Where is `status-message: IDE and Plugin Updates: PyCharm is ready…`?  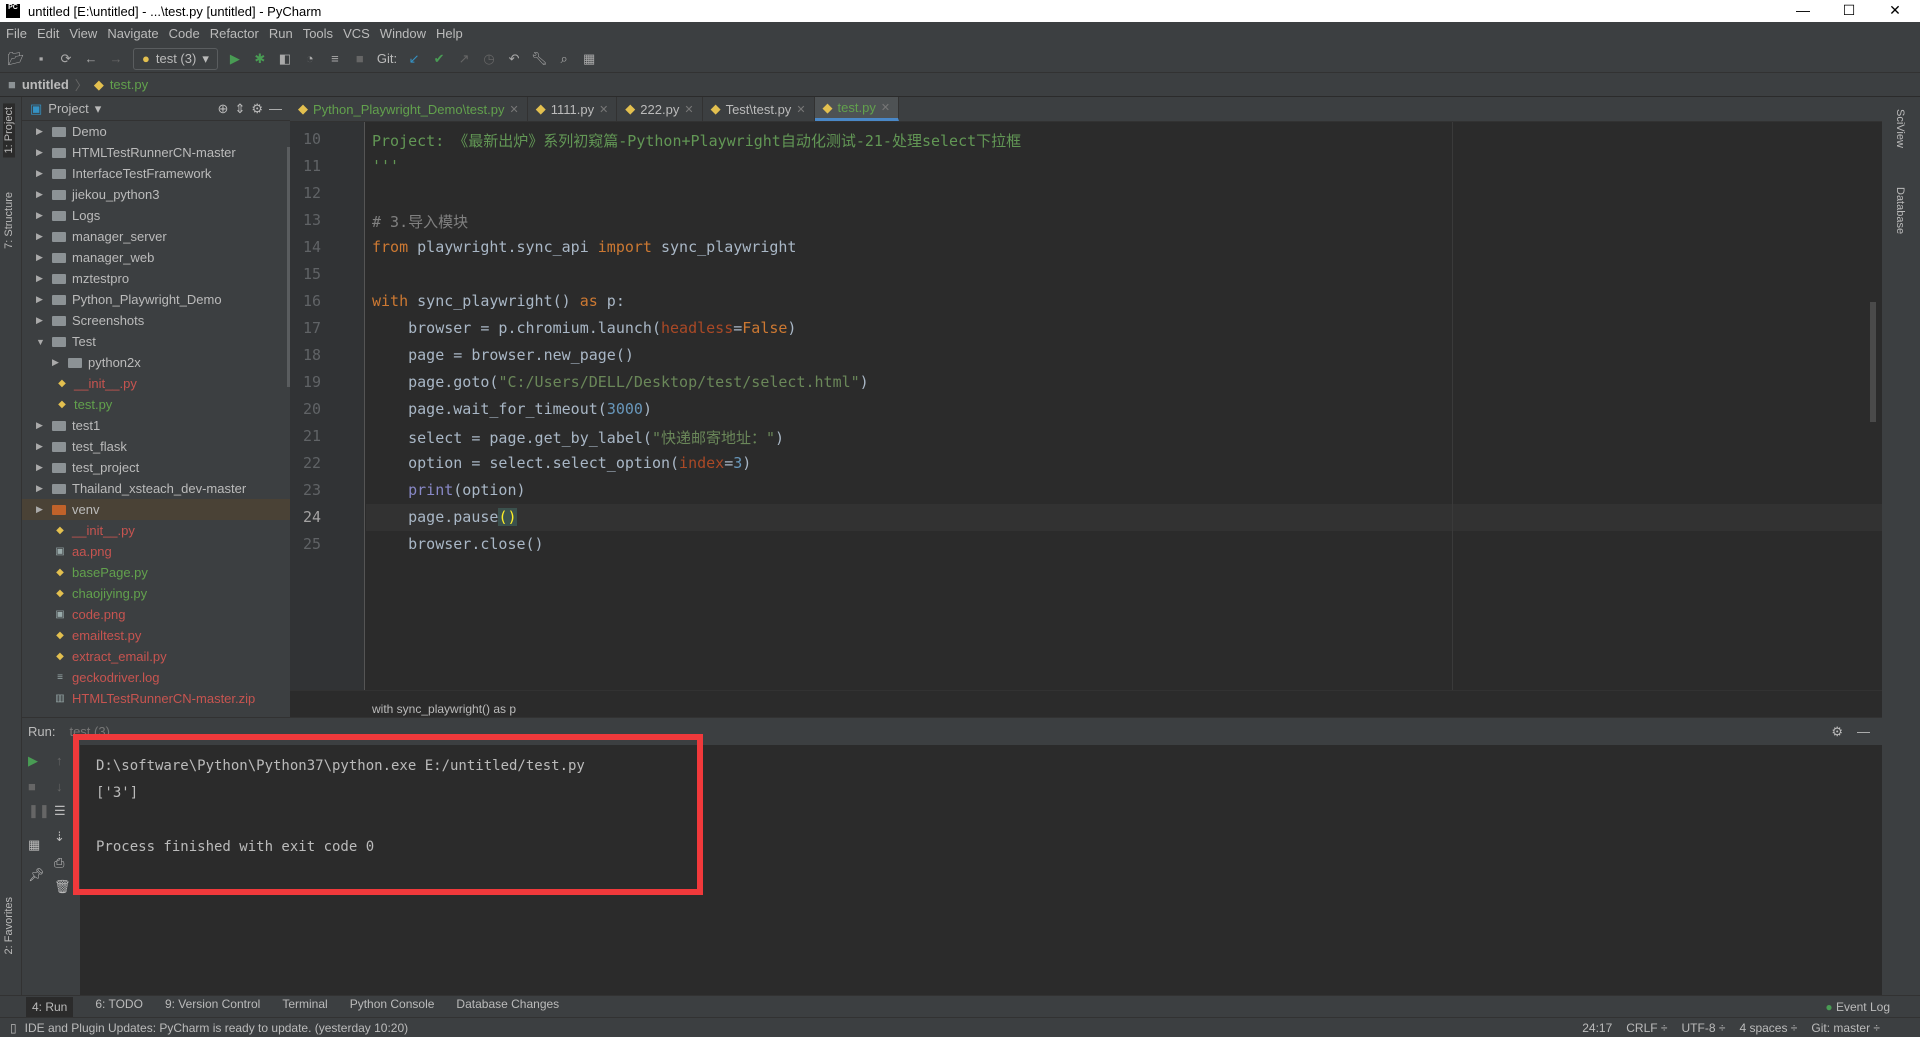 status-message: IDE and Plugin Updates: PyCharm is ready… is located at coordinates (217, 1028).